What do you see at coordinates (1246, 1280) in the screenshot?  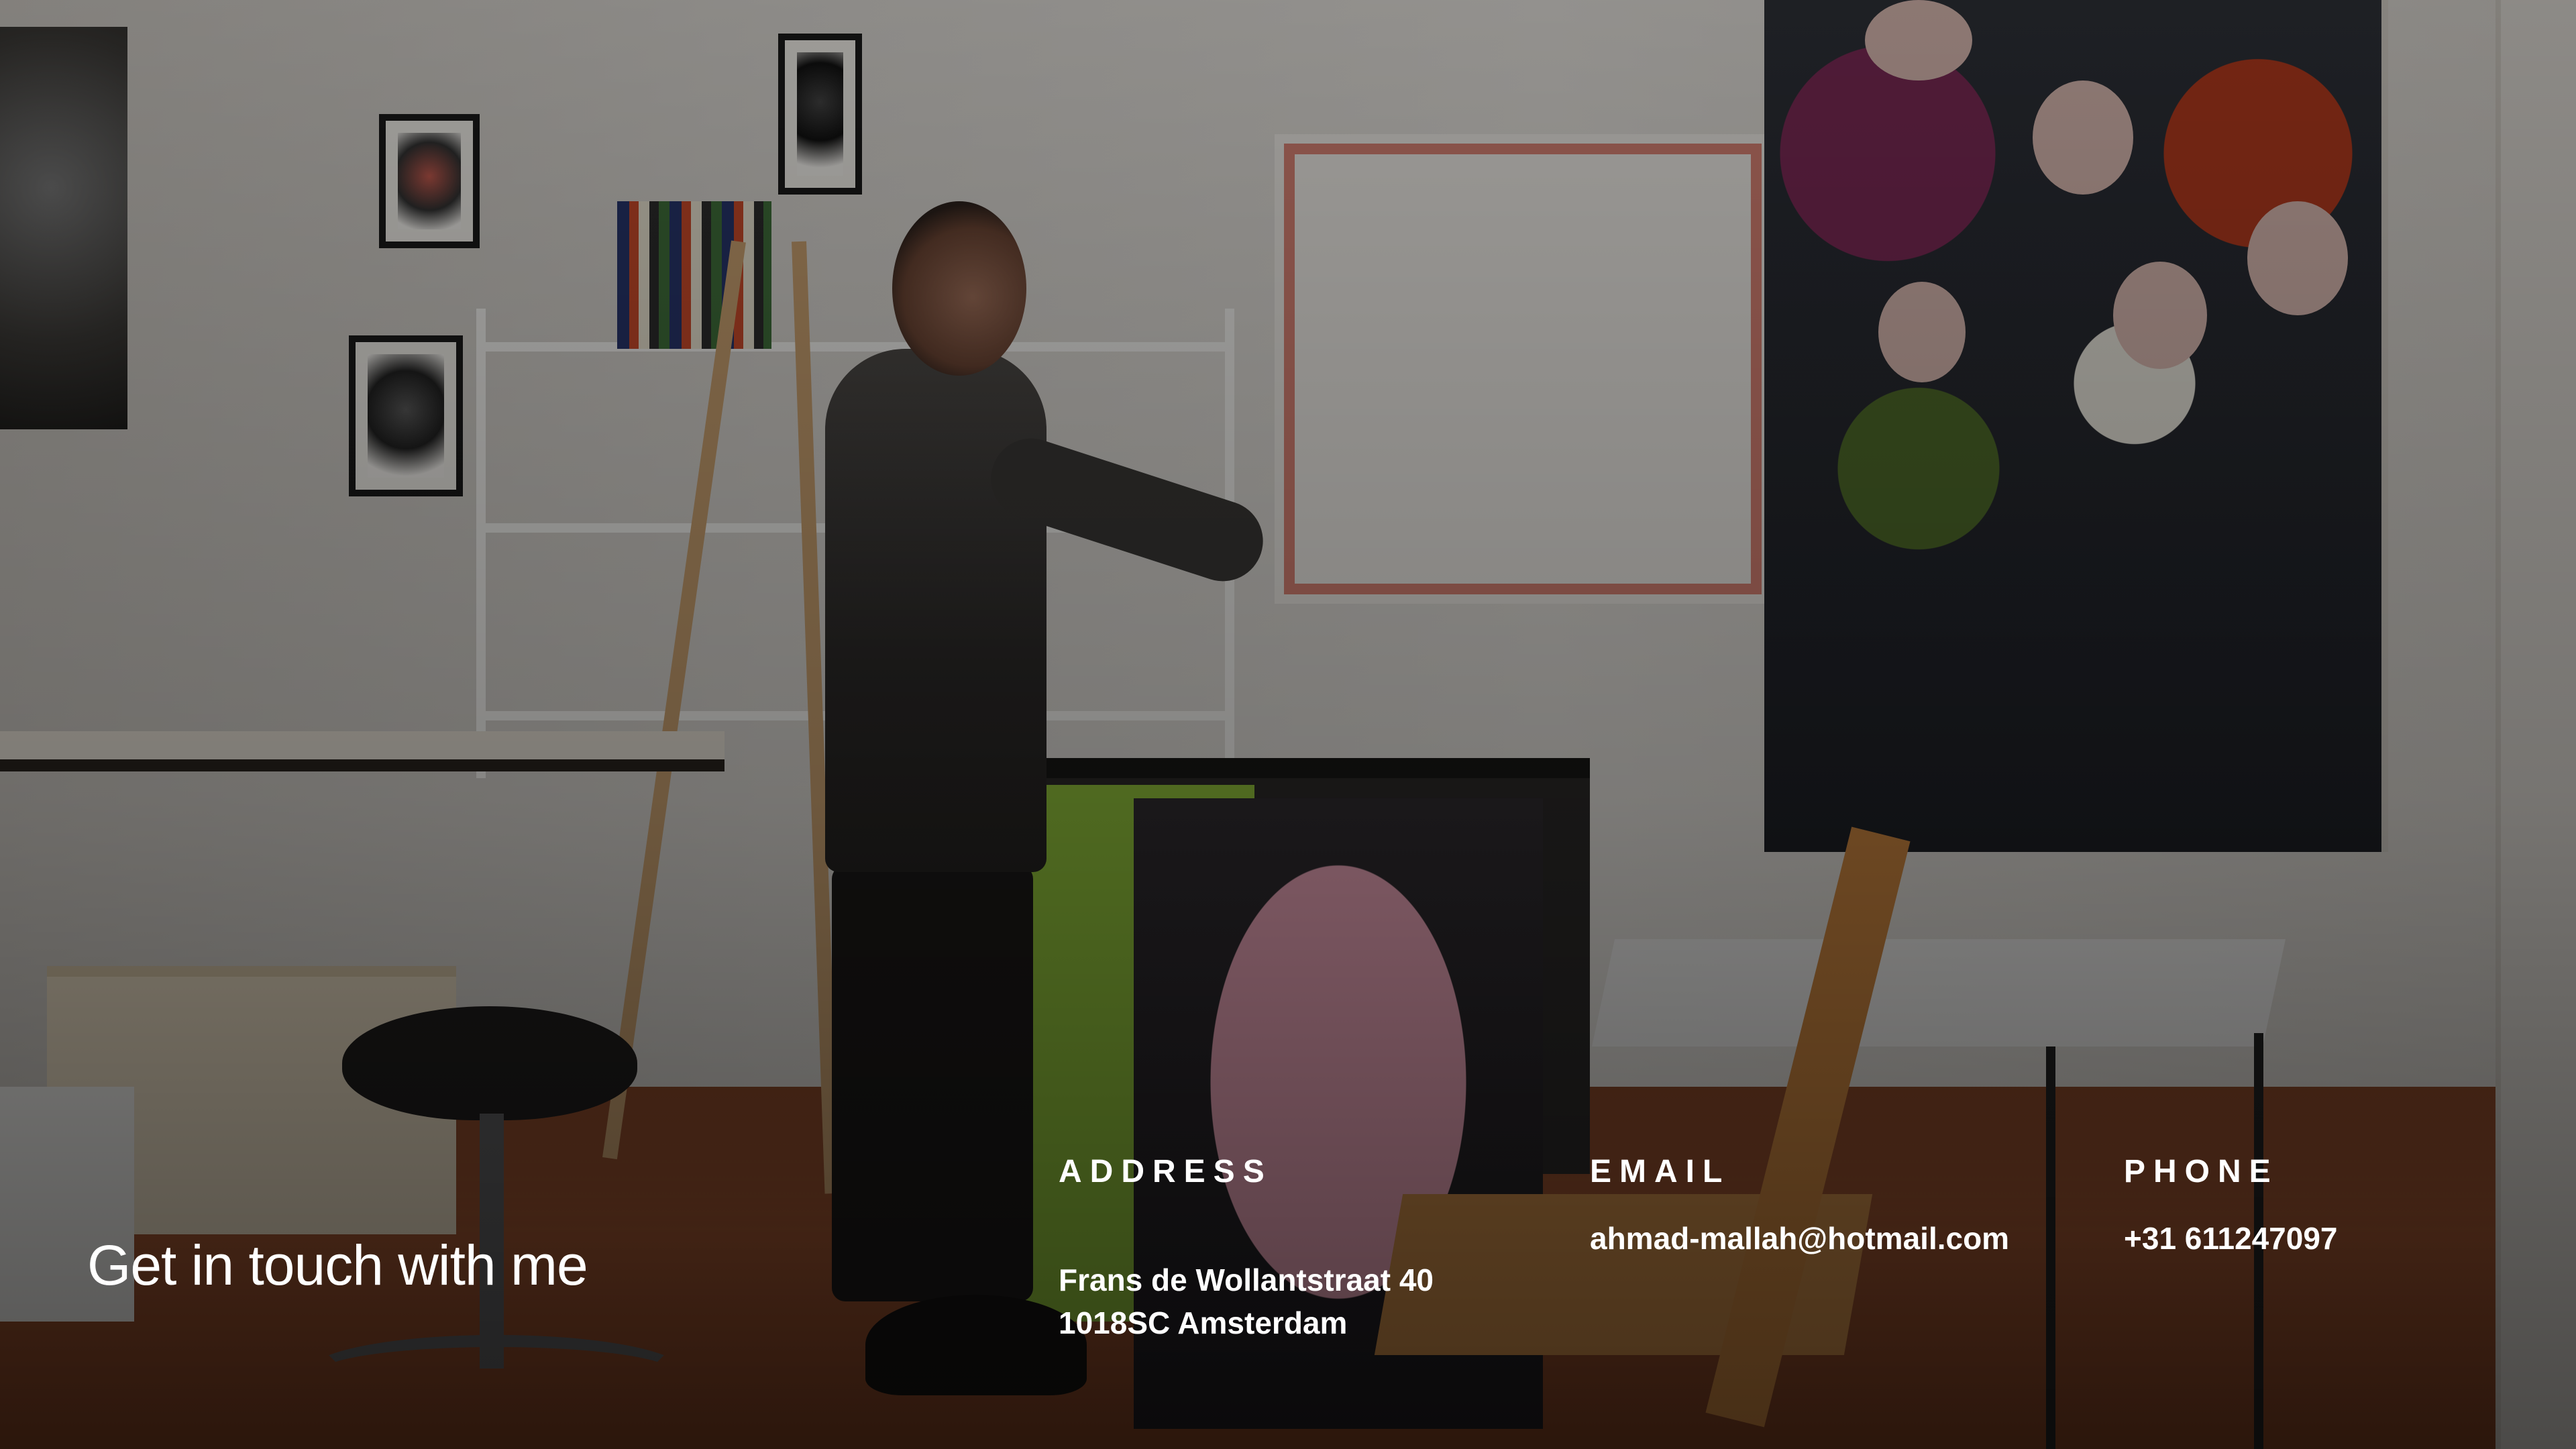 I see `address-line-1: Frans de Wollantstraat 40` at bounding box center [1246, 1280].